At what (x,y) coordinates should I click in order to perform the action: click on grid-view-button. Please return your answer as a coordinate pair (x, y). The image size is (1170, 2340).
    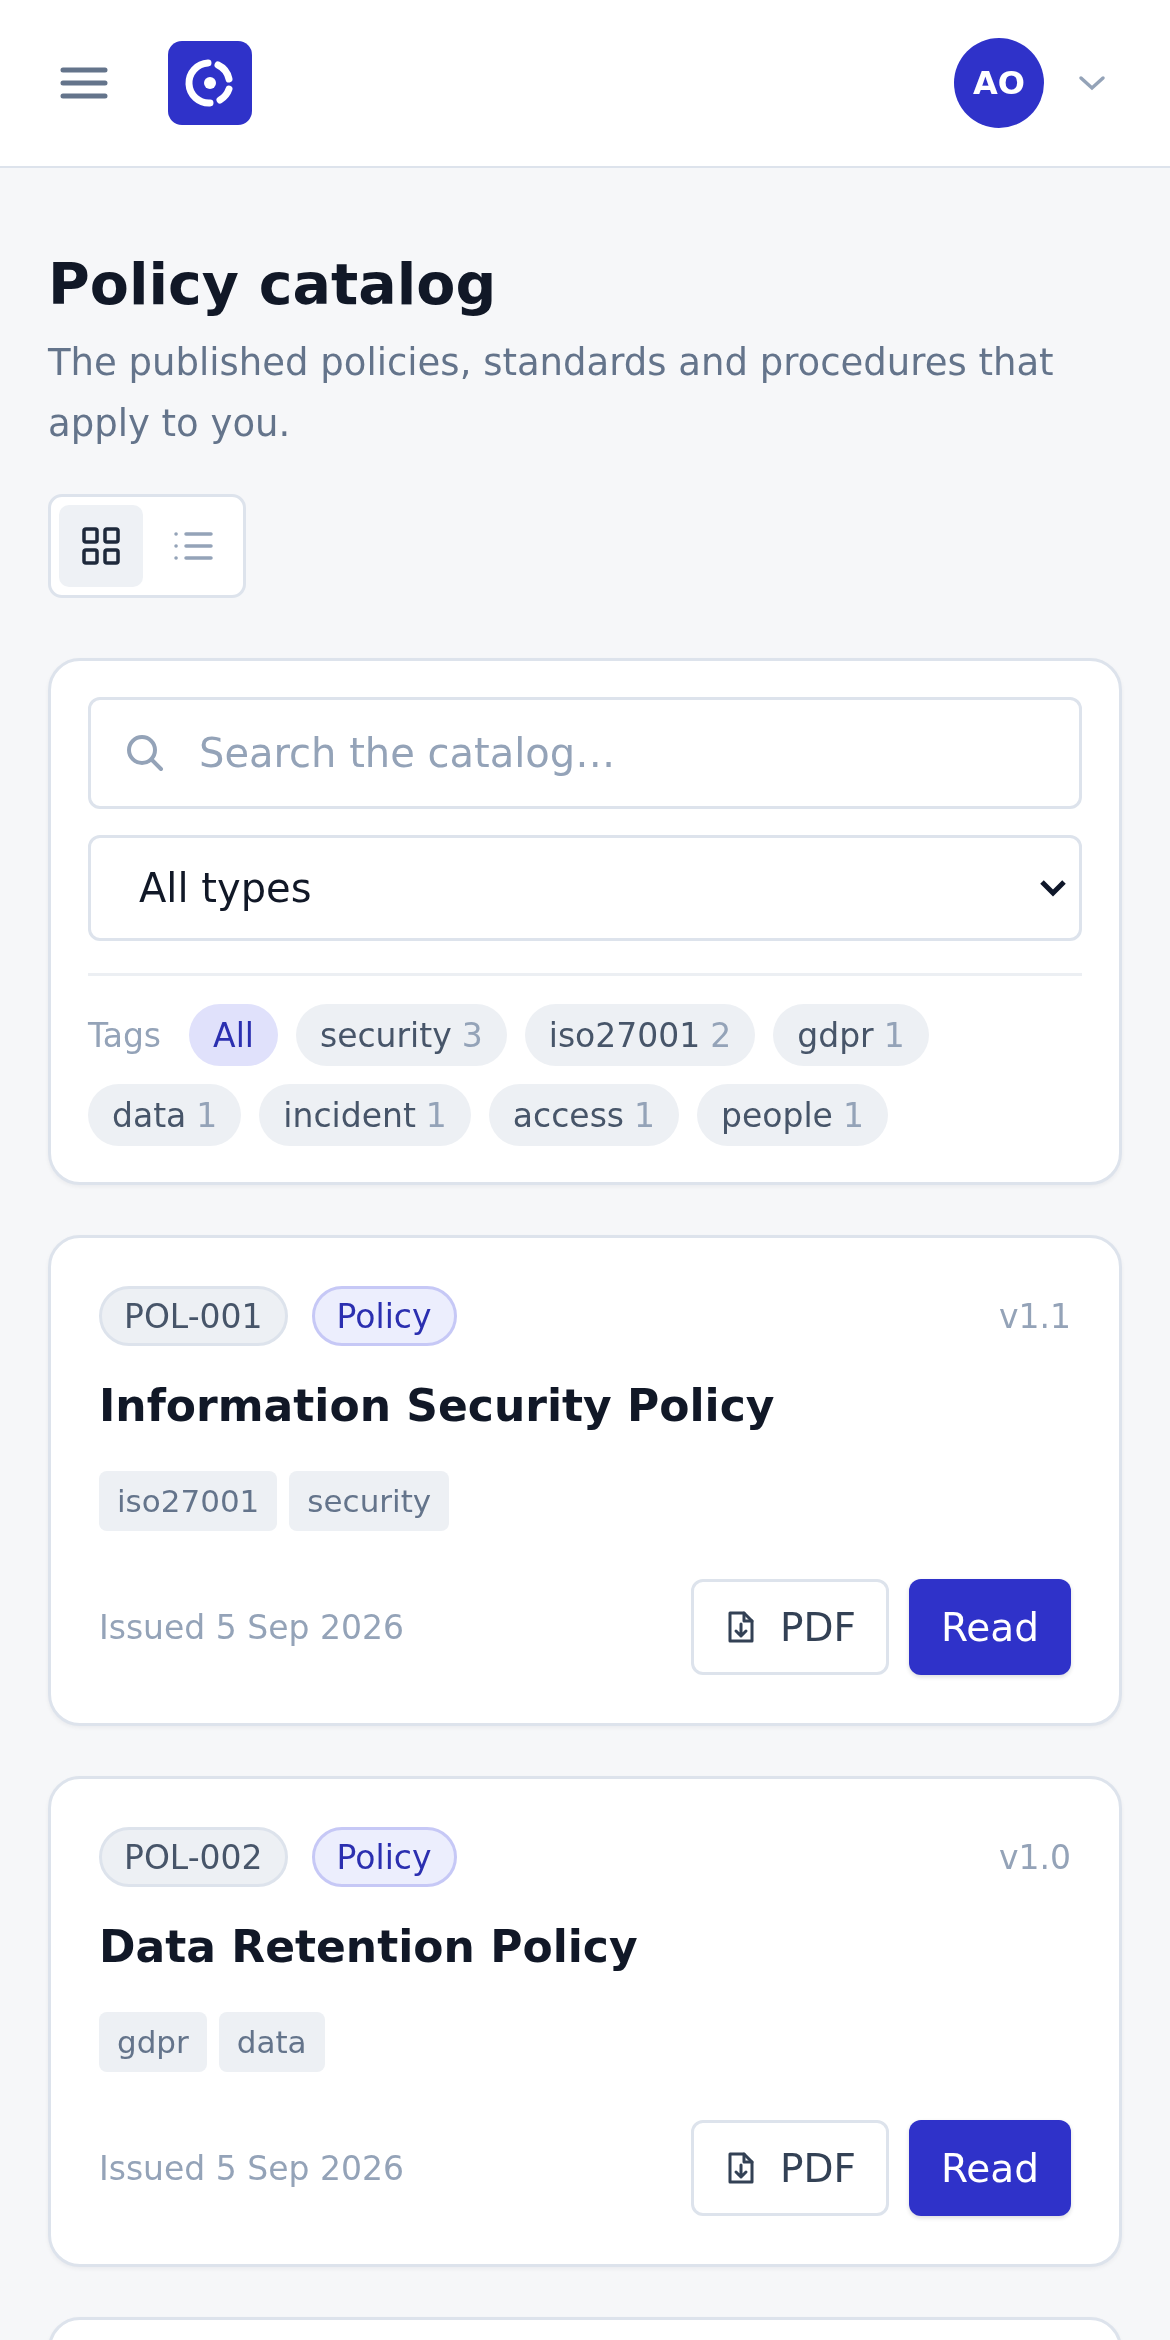
    Looking at the image, I should click on (101, 546).